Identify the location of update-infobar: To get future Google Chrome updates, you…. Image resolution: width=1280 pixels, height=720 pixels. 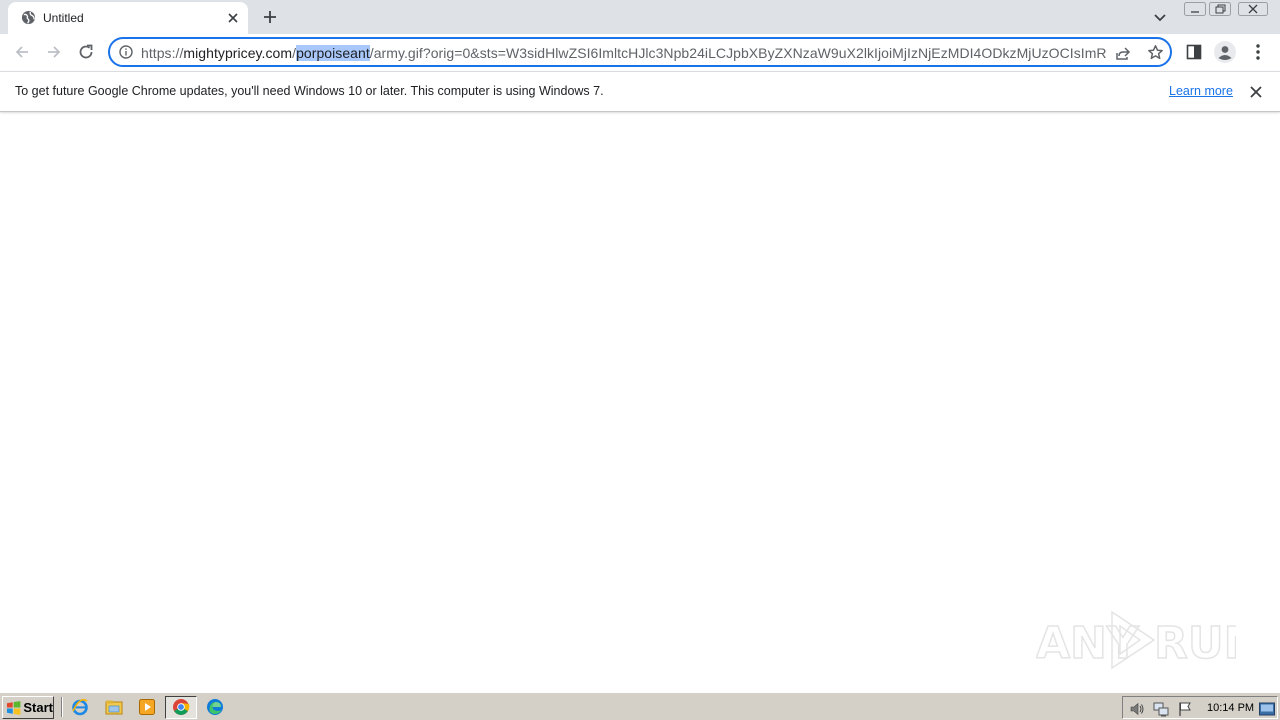
(640, 91).